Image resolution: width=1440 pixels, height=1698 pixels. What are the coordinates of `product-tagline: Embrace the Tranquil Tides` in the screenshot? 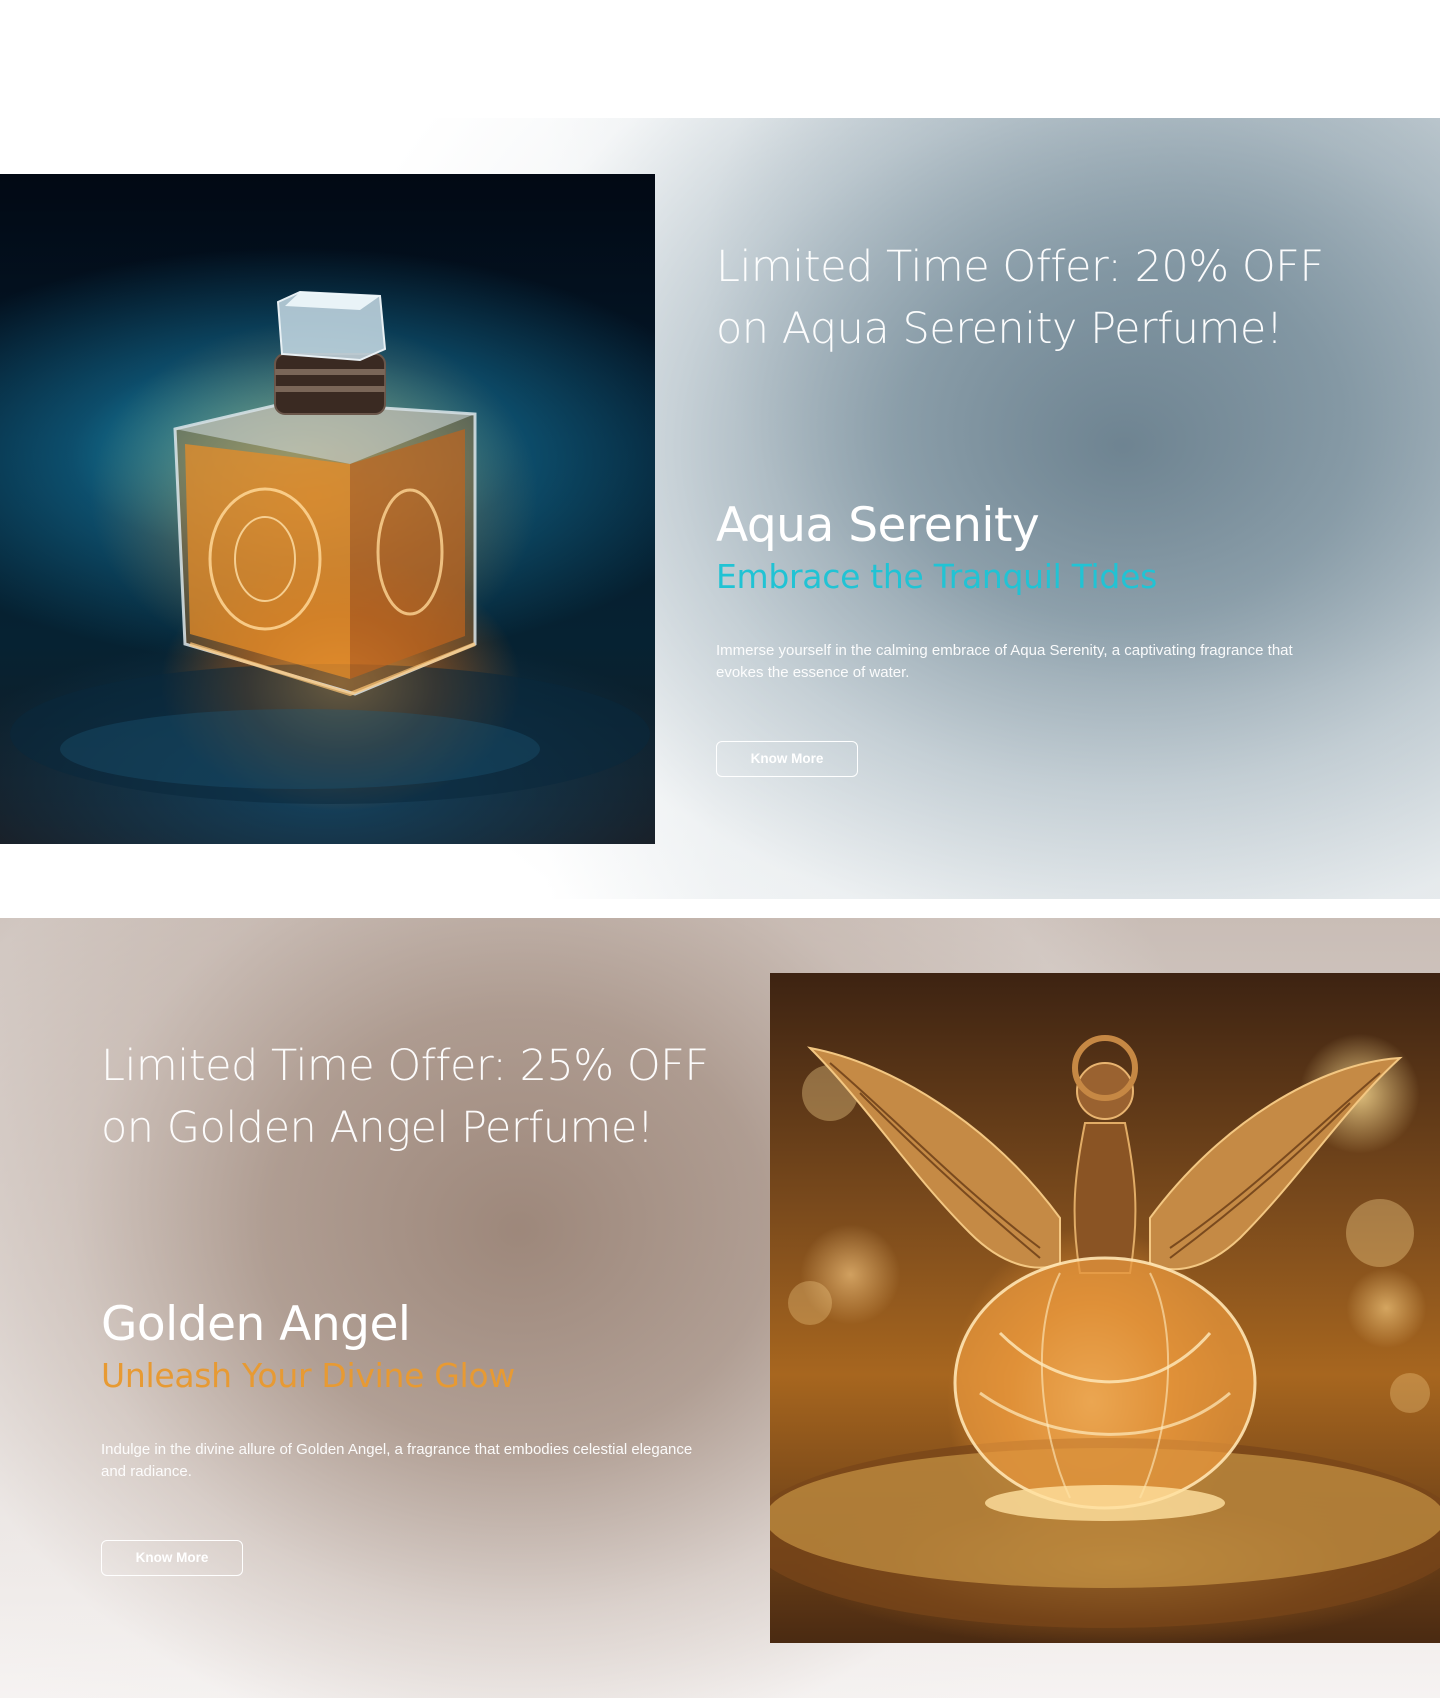 It's located at (936, 576).